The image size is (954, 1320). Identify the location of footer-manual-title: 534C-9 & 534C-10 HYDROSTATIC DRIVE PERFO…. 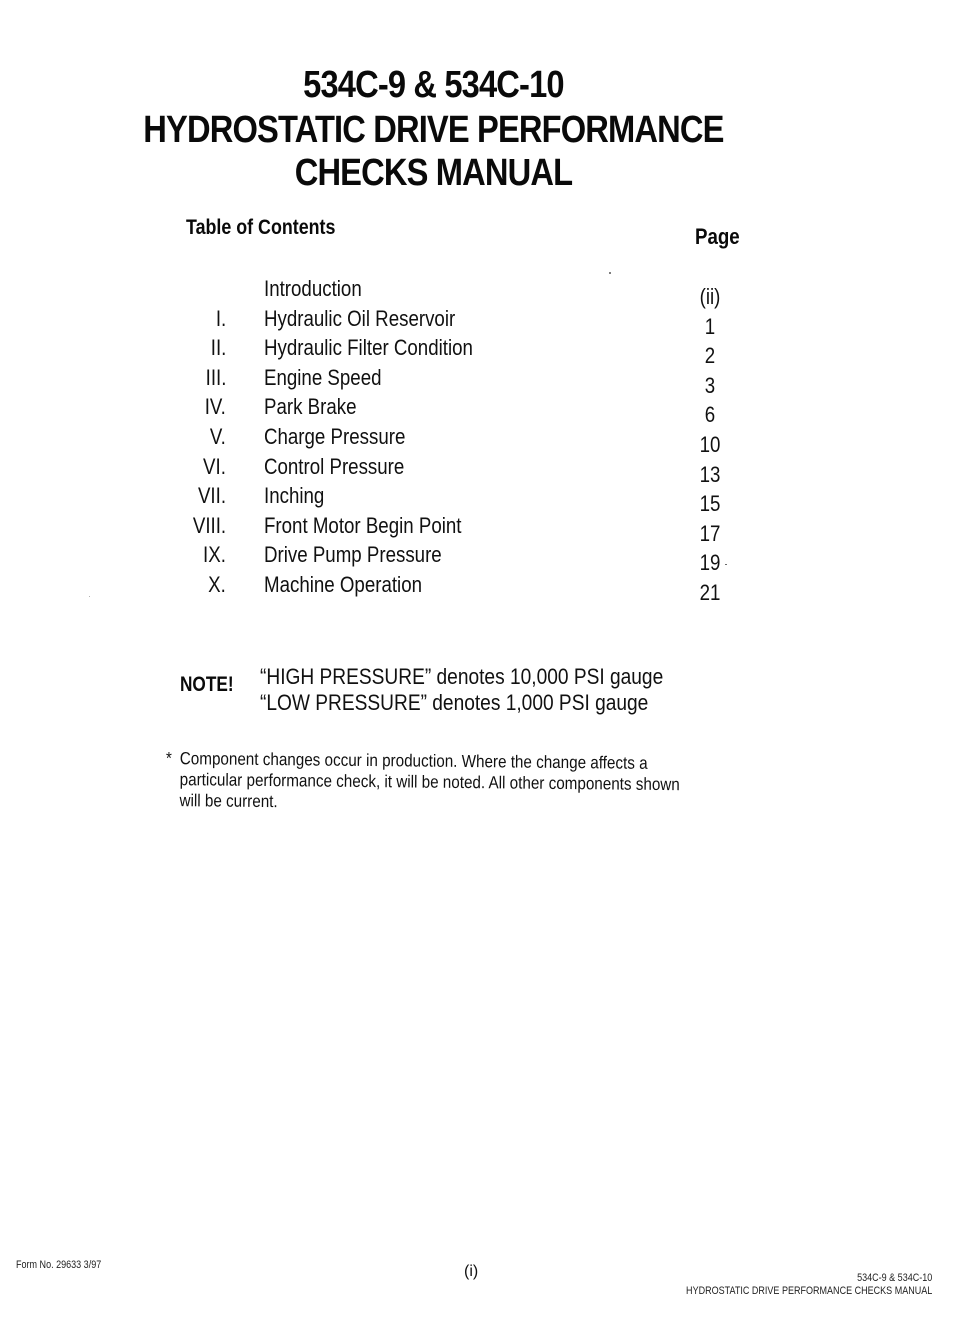
(809, 1285).